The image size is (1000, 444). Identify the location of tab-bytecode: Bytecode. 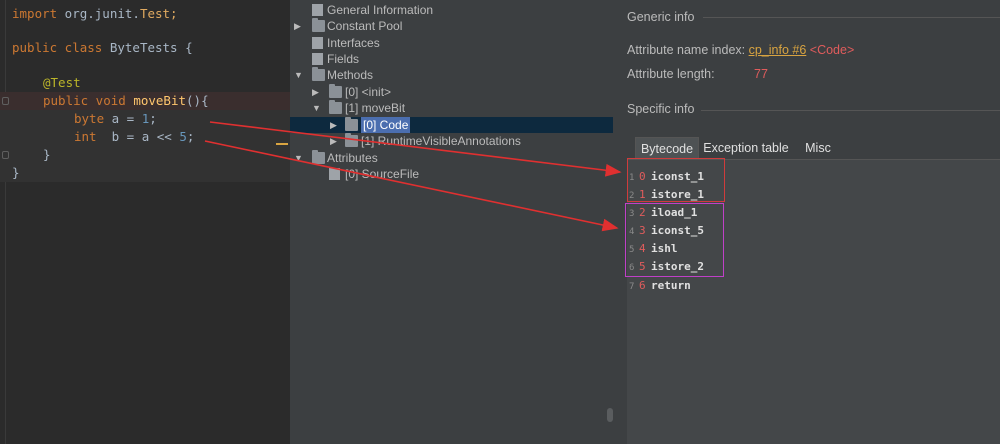
(667, 148).